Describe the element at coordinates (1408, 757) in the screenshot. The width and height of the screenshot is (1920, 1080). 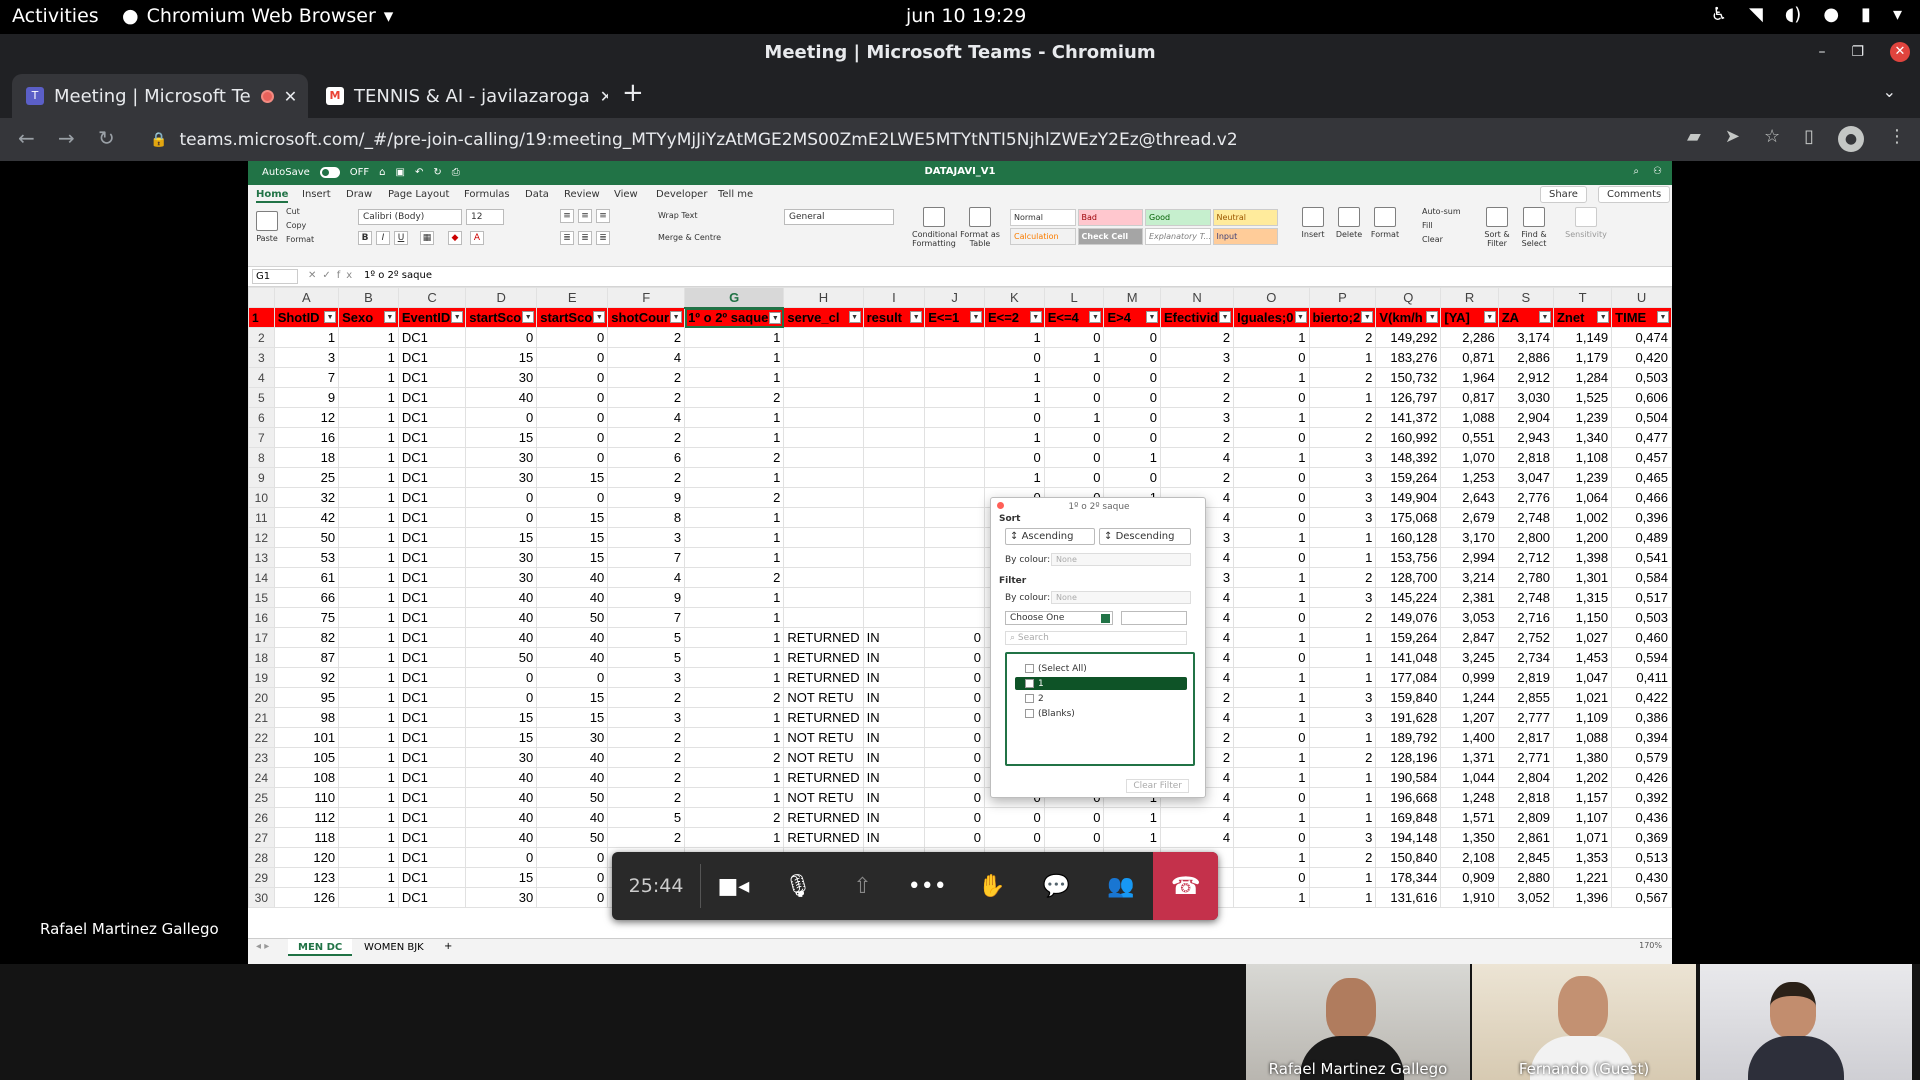
I see `cell: 128,196` at that location.